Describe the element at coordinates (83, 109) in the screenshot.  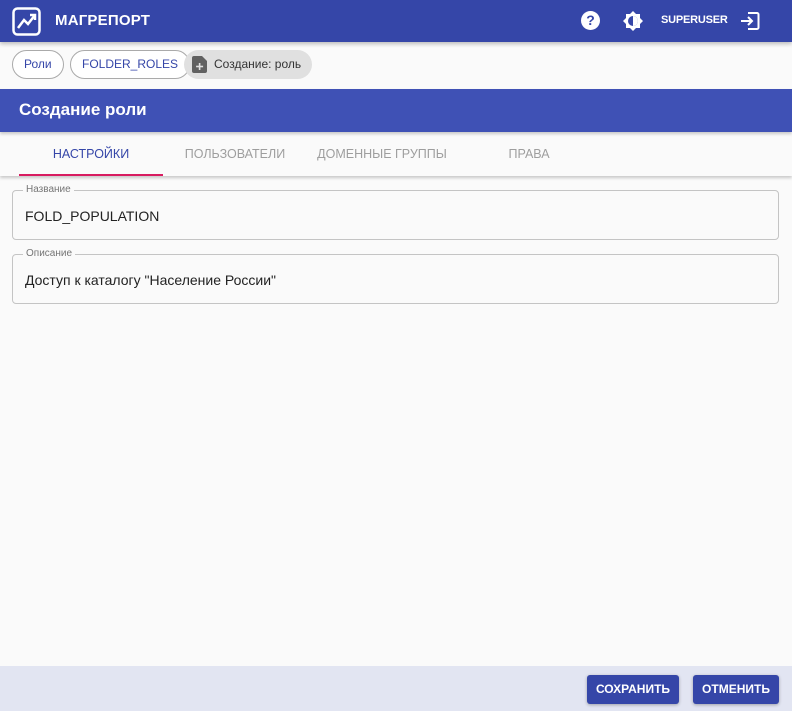
I see `page-title: Создание роли` at that location.